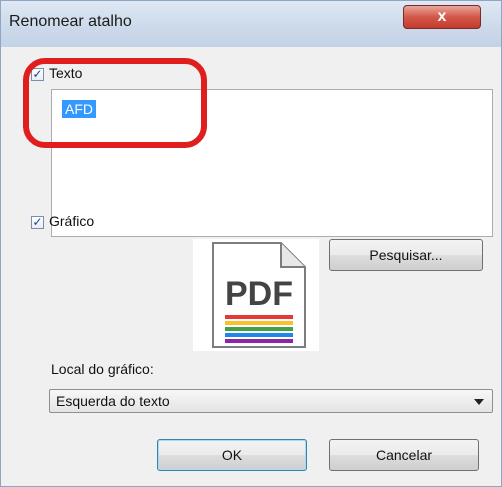 Image resolution: width=502 pixels, height=487 pixels. What do you see at coordinates (251, 24) in the screenshot?
I see `title-bar: Renomear atalho x` at bounding box center [251, 24].